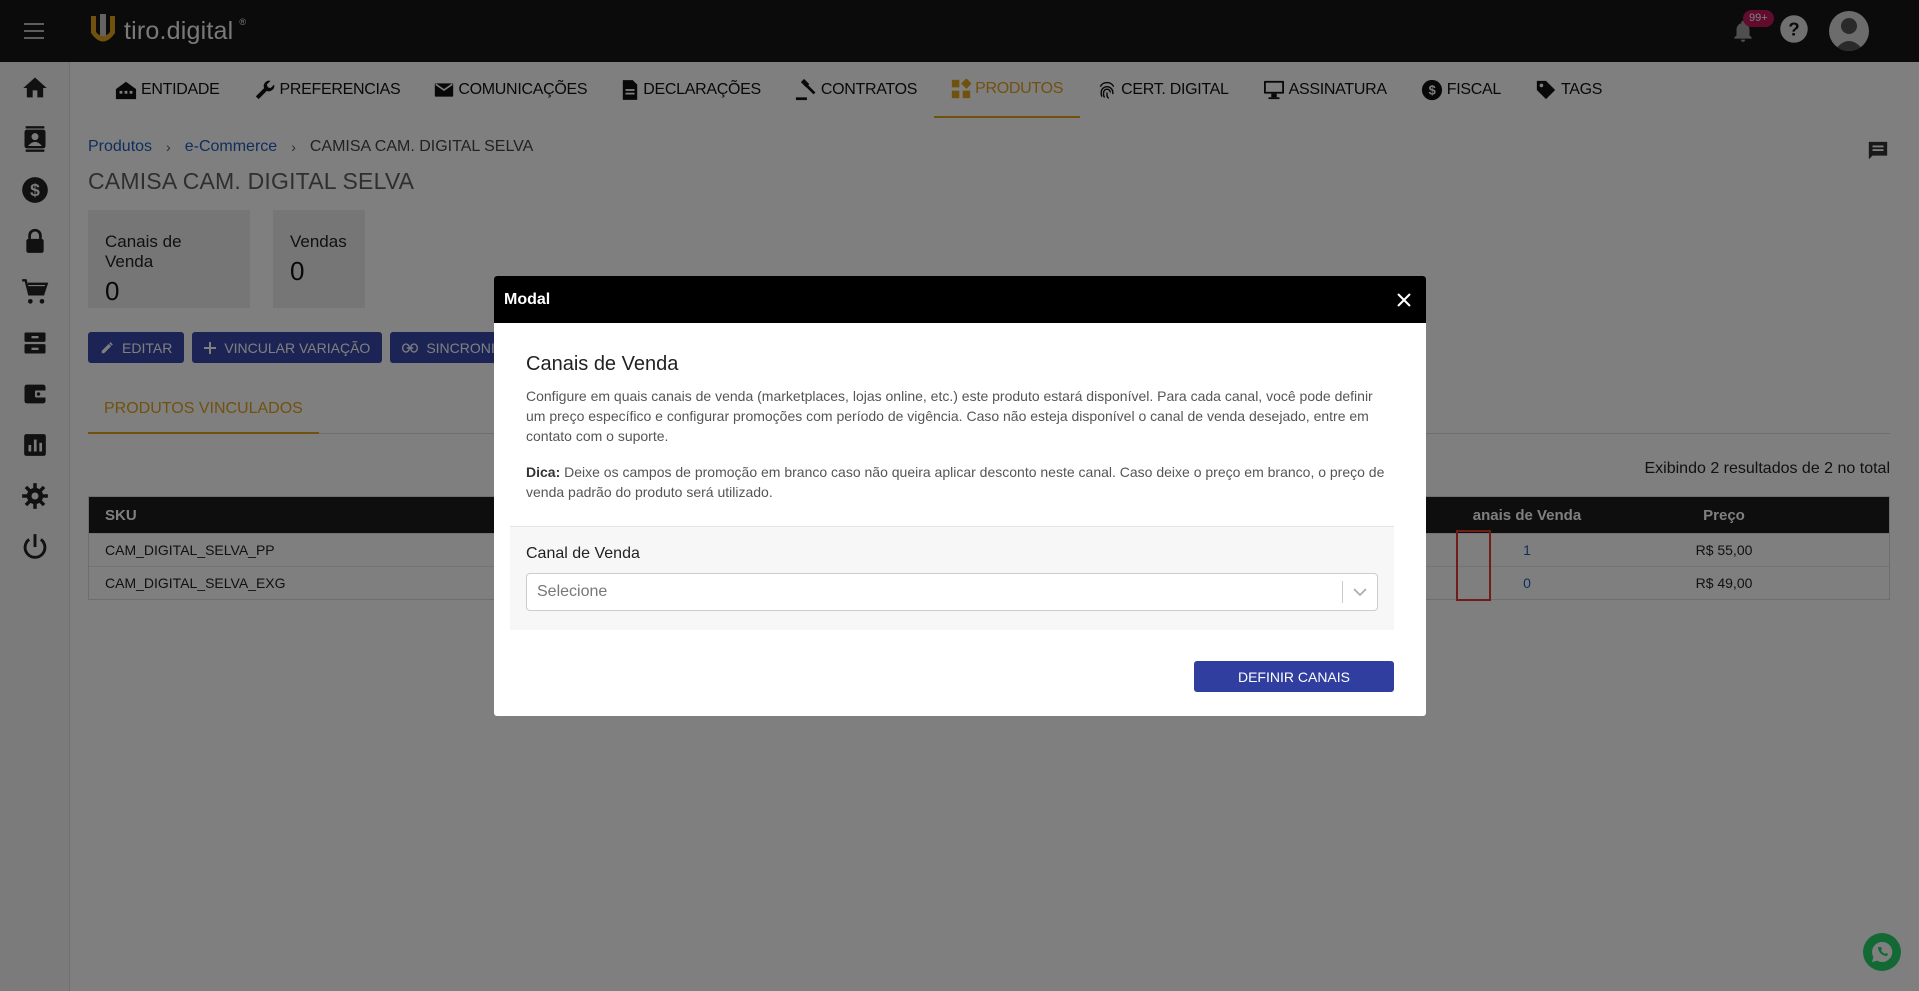  What do you see at coordinates (952, 592) in the screenshot?
I see `canal-select: Selecione` at bounding box center [952, 592].